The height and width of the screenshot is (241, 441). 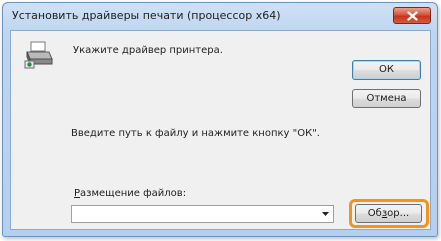 What do you see at coordinates (148, 50) in the screenshot?
I see `instruction-text: Укажите драйвер принтера.` at bounding box center [148, 50].